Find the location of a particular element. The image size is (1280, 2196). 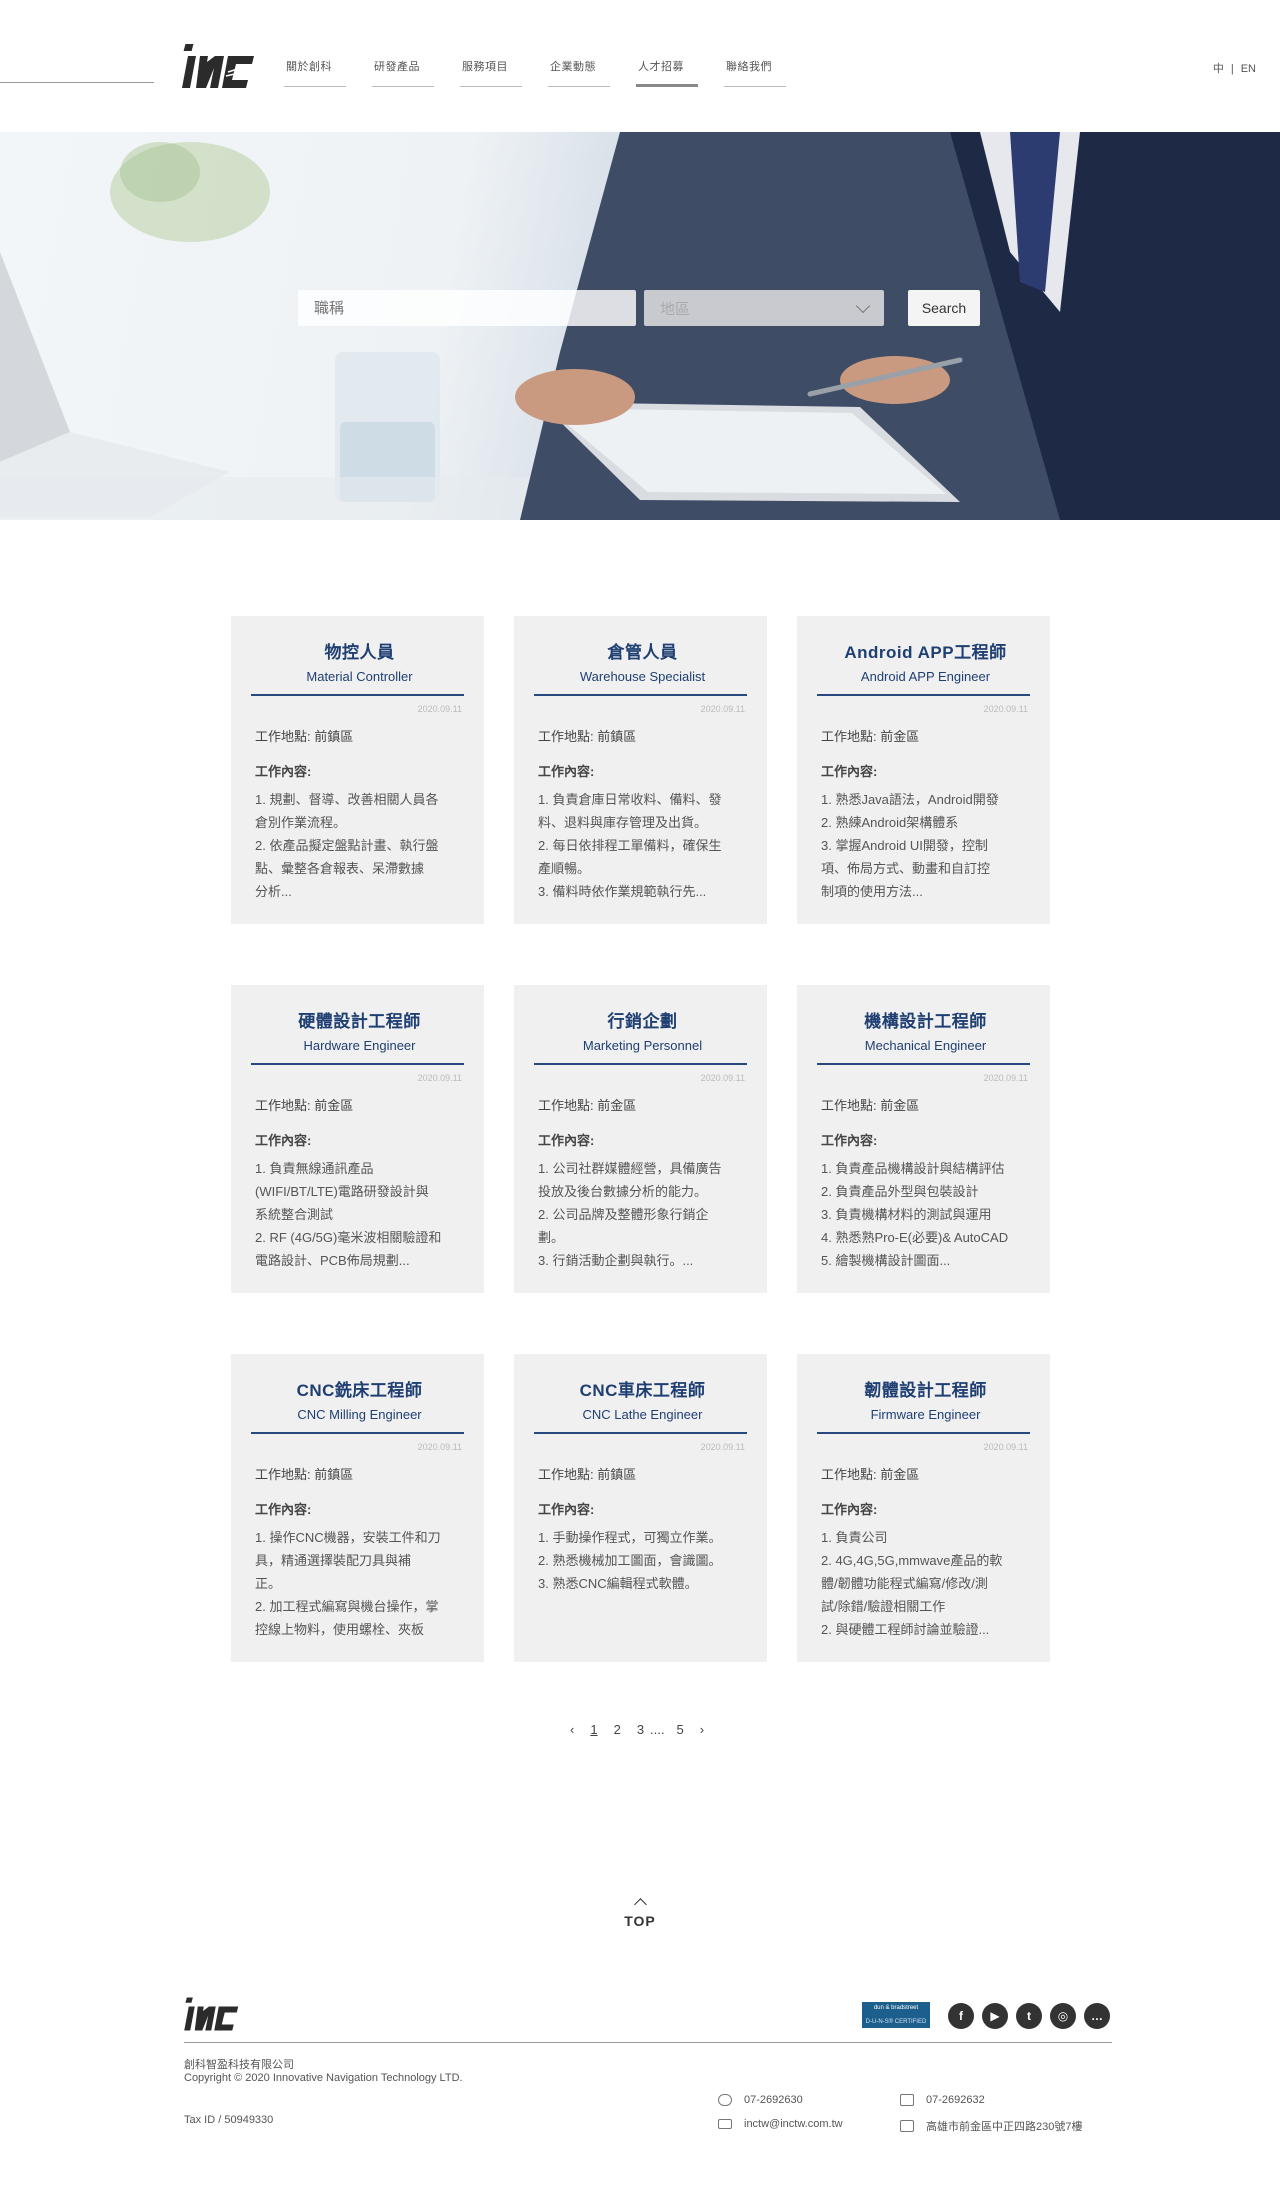

job-subtitle: Firmware Engineer is located at coordinates (925, 1414).